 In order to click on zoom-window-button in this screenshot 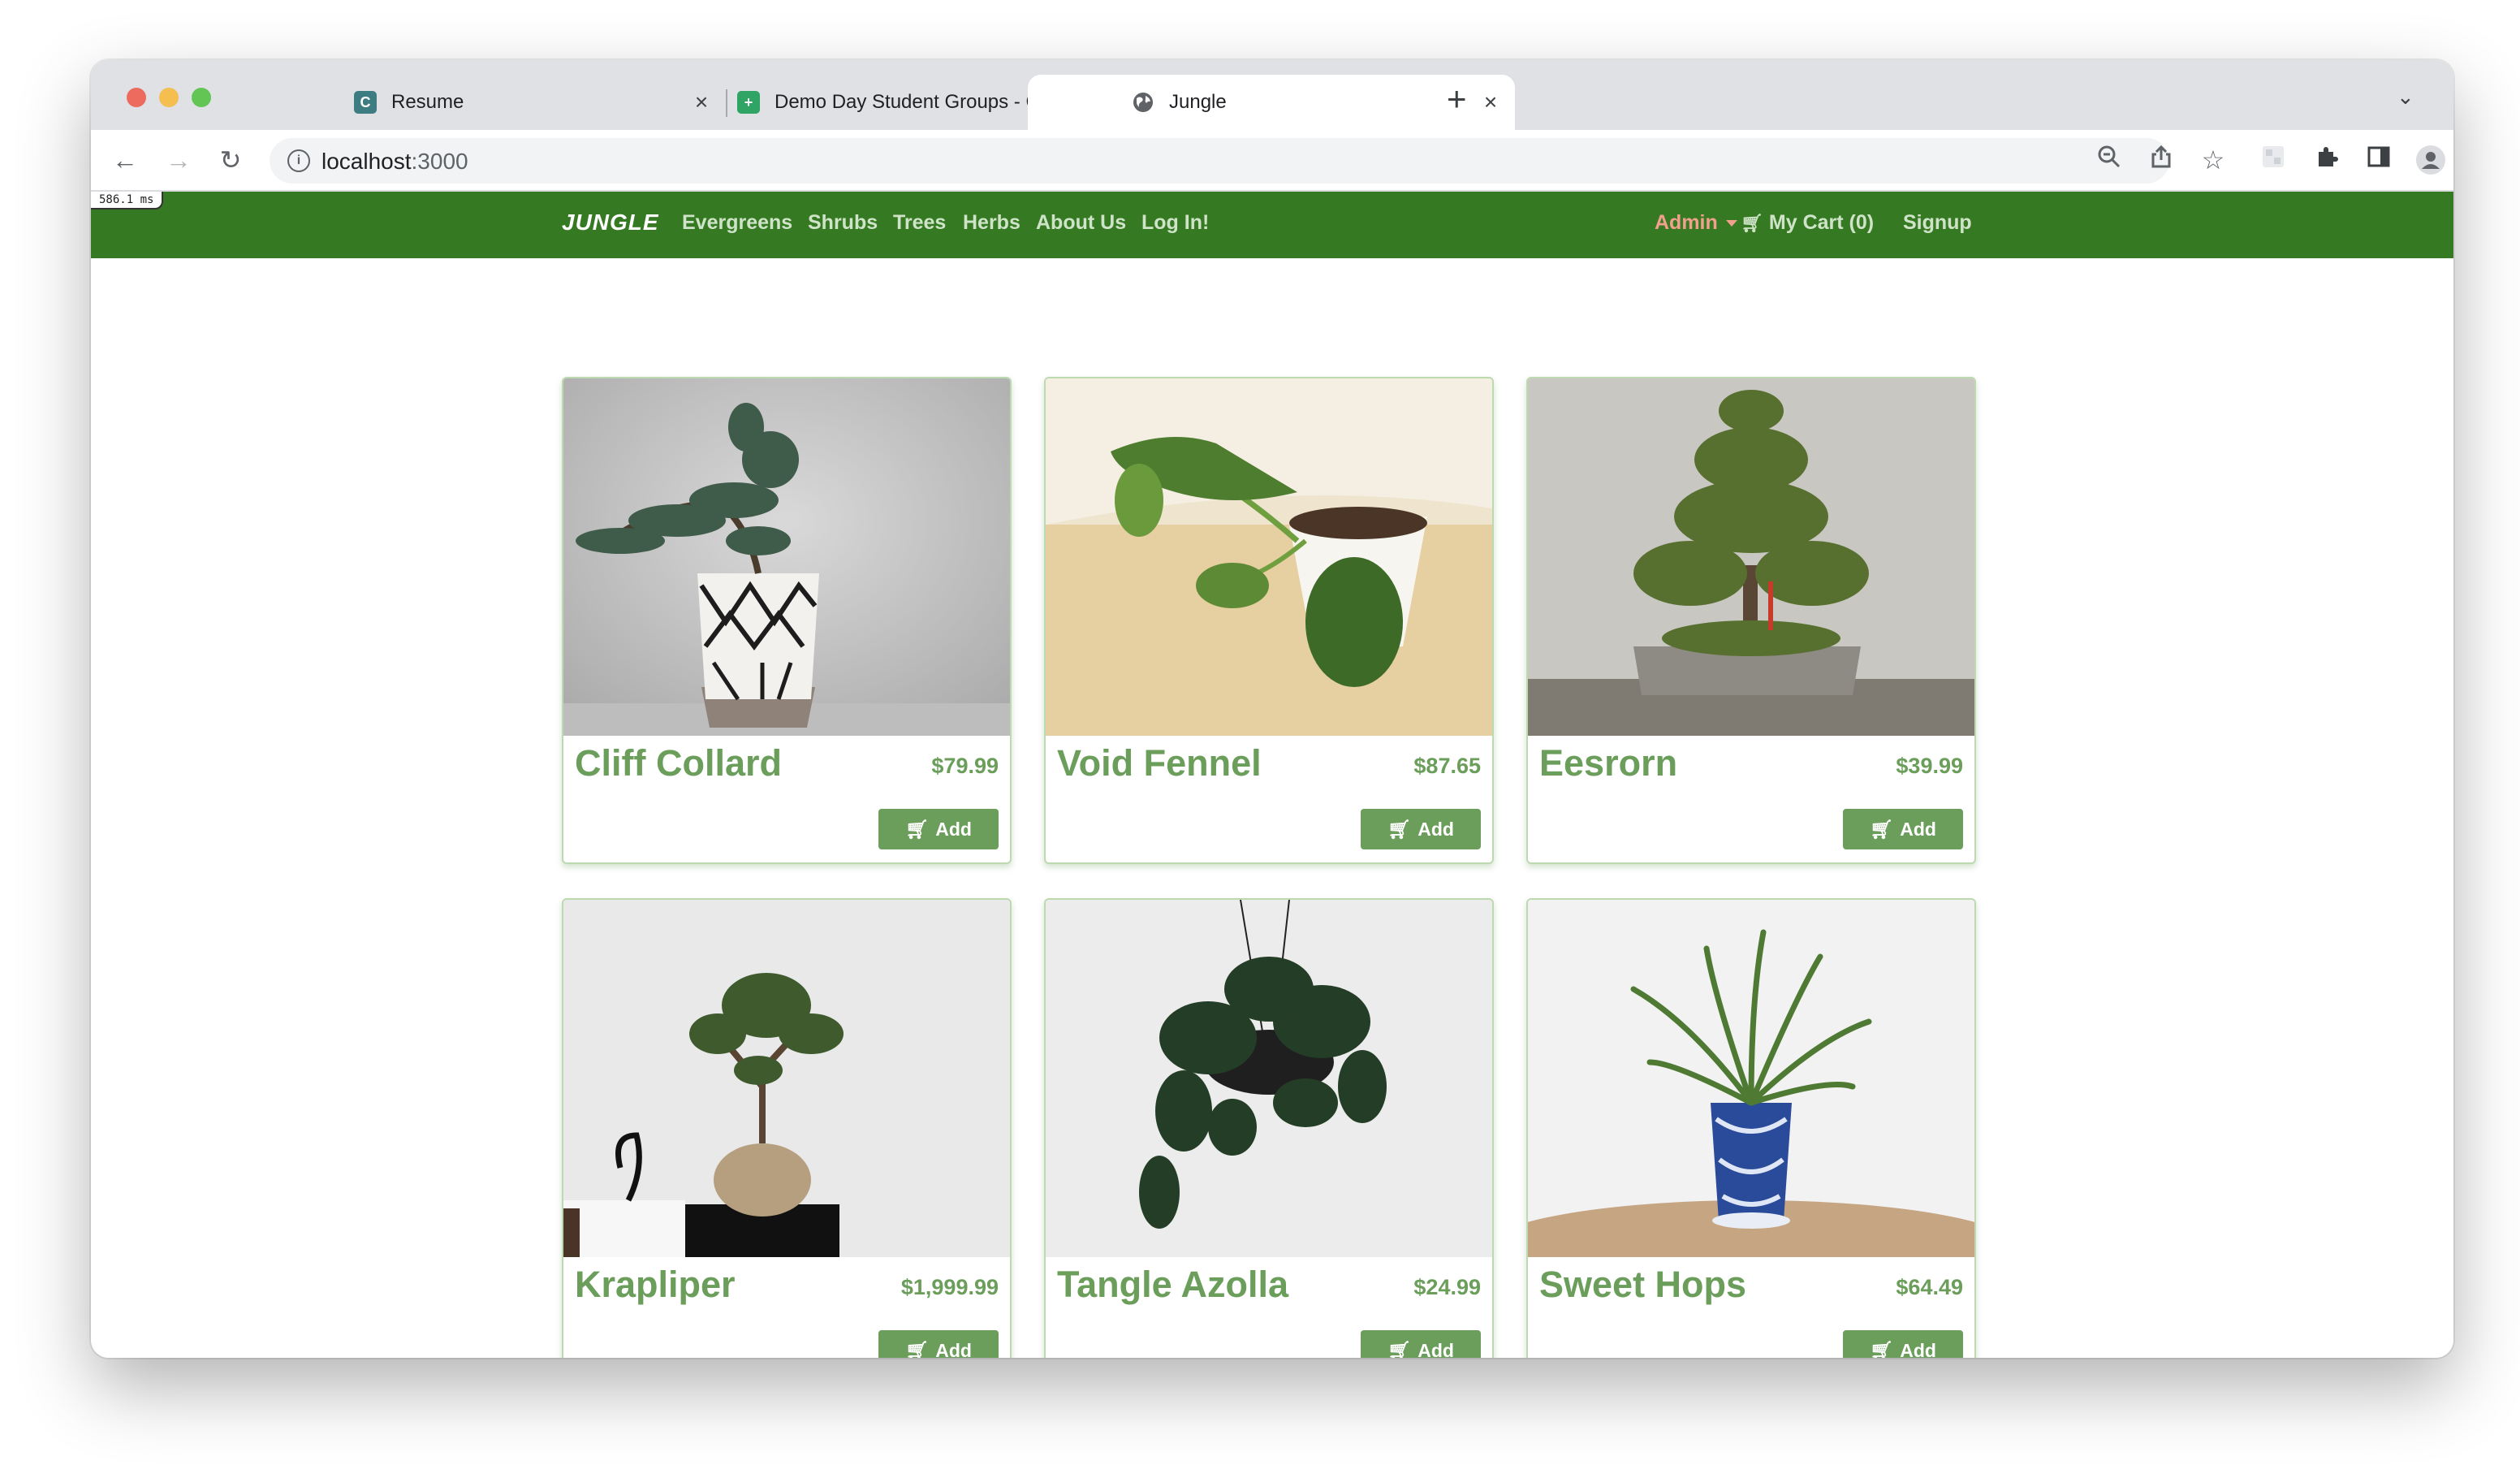, I will do `click(201, 97)`.